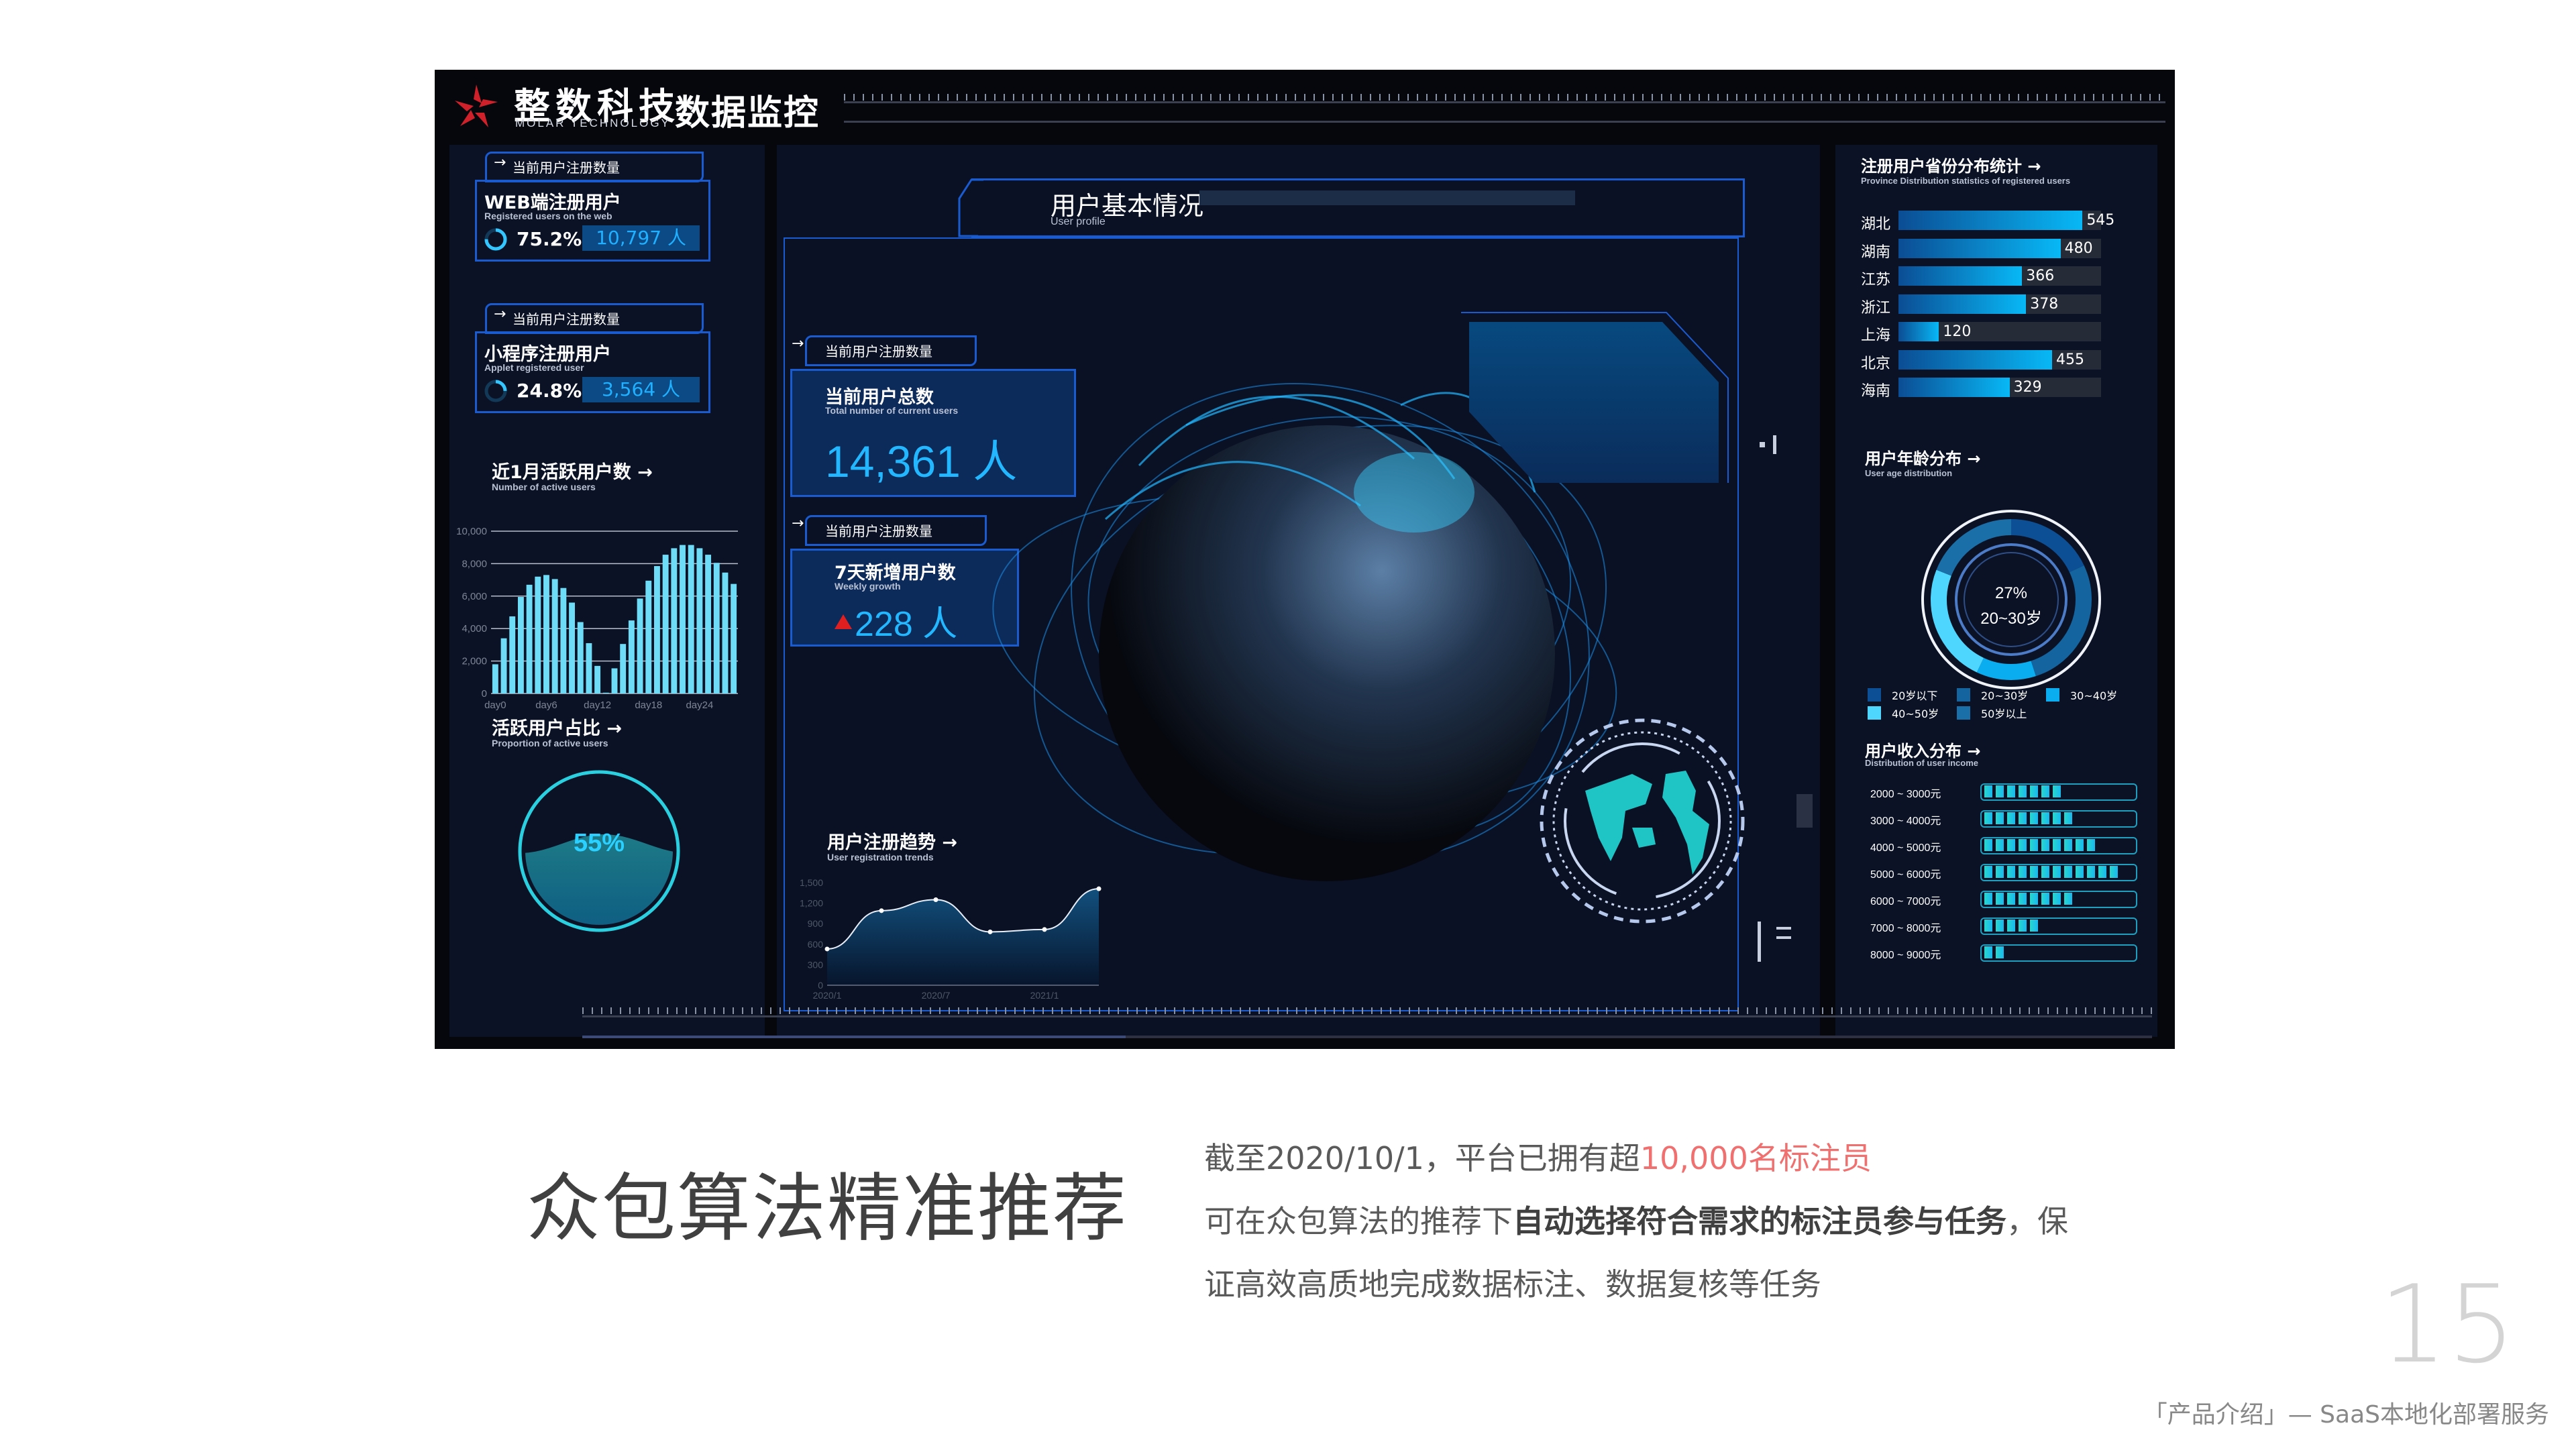 This screenshot has height=1448, width=2576. What do you see at coordinates (641, 390) in the screenshot?
I see `applet-count: 3,564 人` at bounding box center [641, 390].